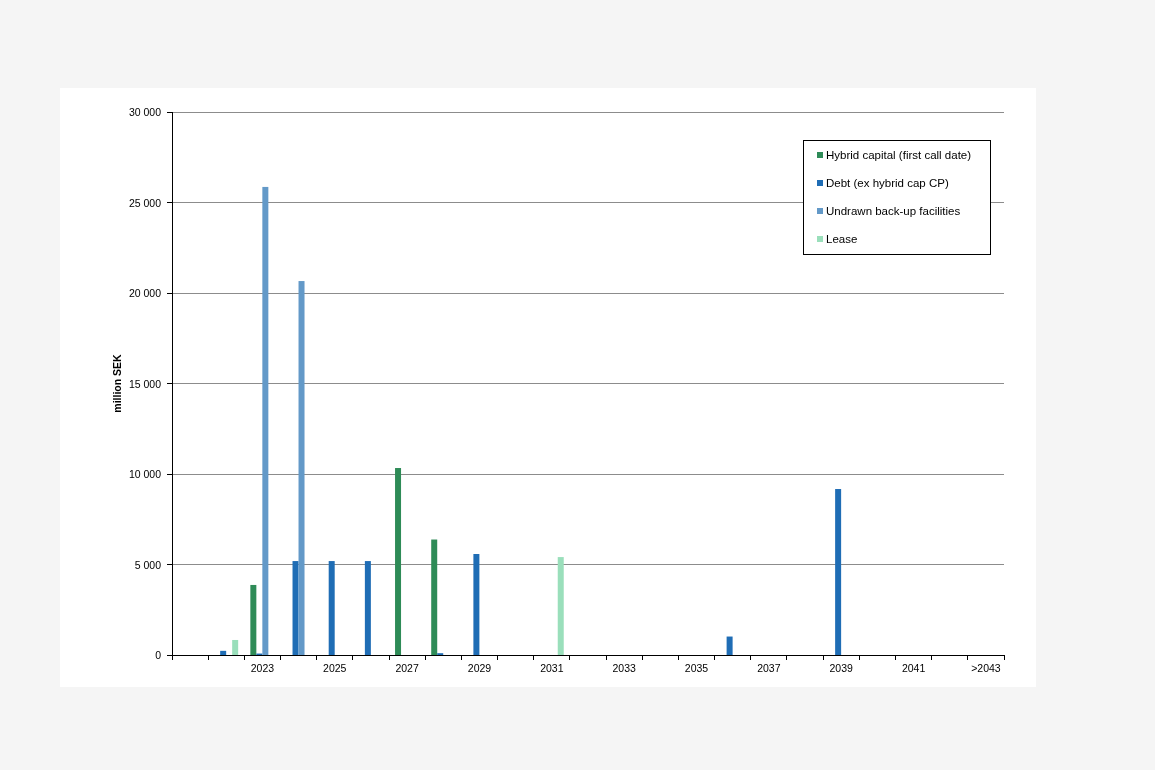 The image size is (1155, 770). Describe the element at coordinates (479, 668) in the screenshot. I see `axis-label: 2029` at that location.